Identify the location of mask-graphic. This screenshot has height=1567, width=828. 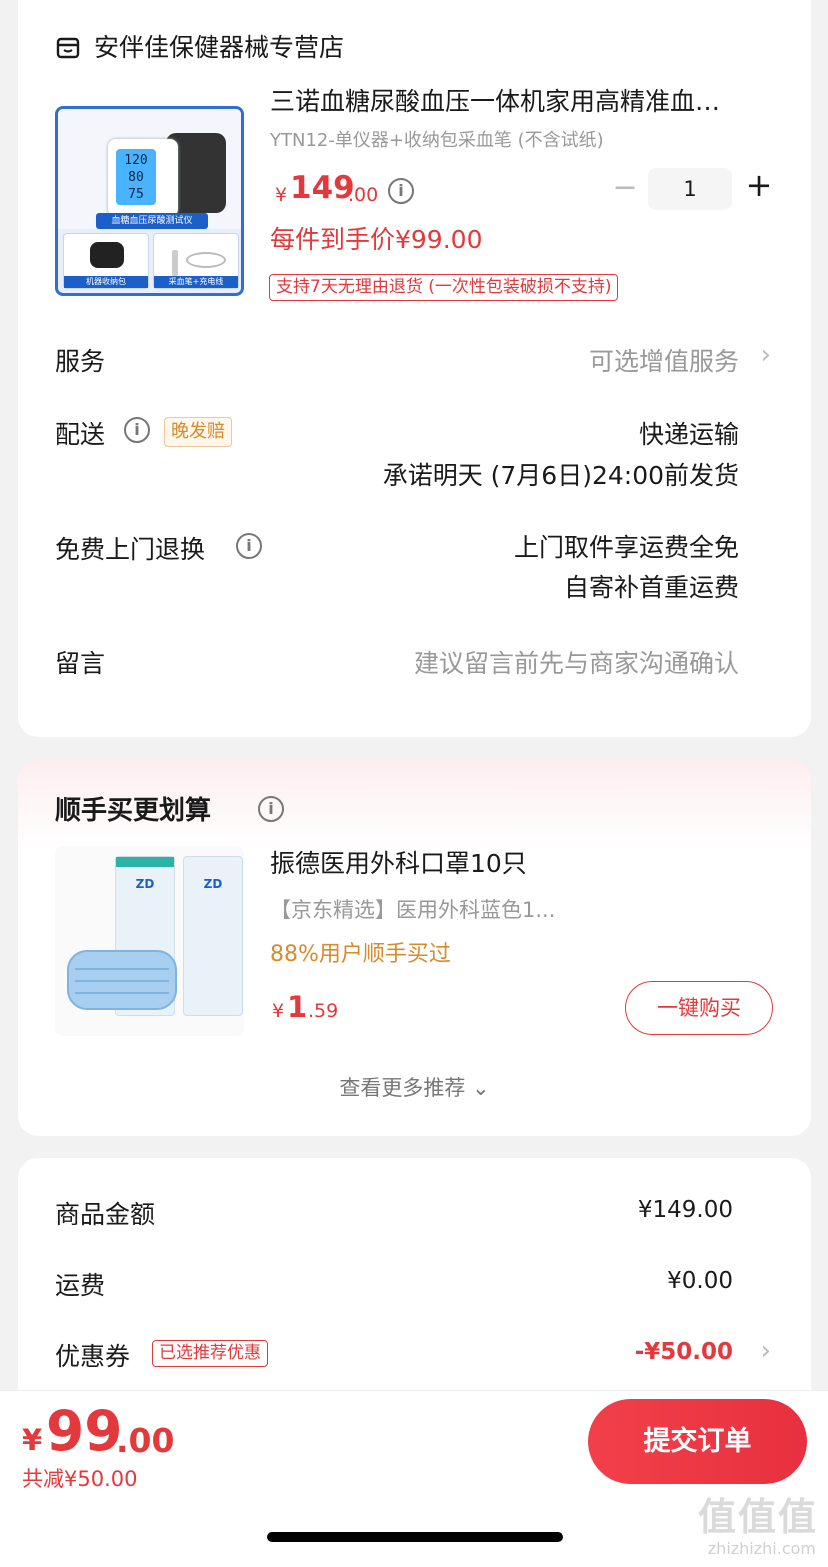
(122, 980).